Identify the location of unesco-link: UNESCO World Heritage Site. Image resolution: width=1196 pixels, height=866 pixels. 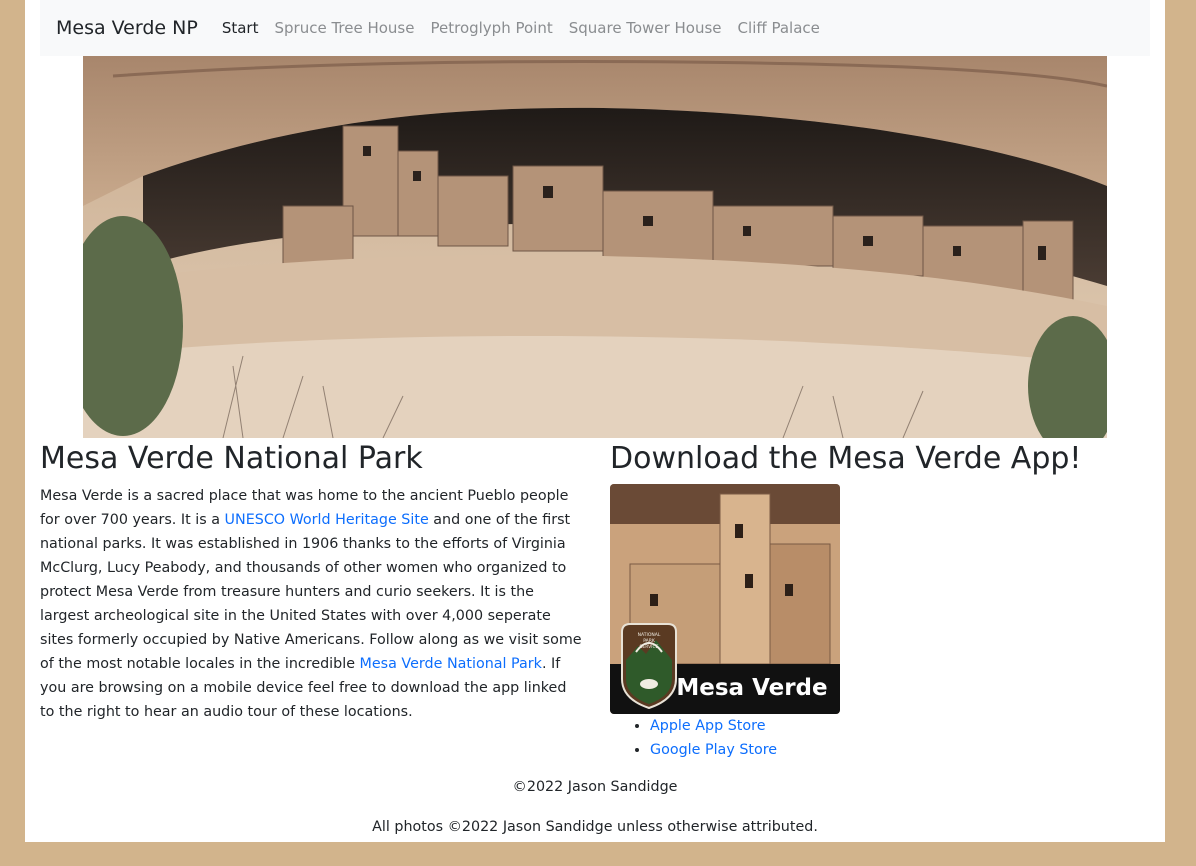
(327, 520).